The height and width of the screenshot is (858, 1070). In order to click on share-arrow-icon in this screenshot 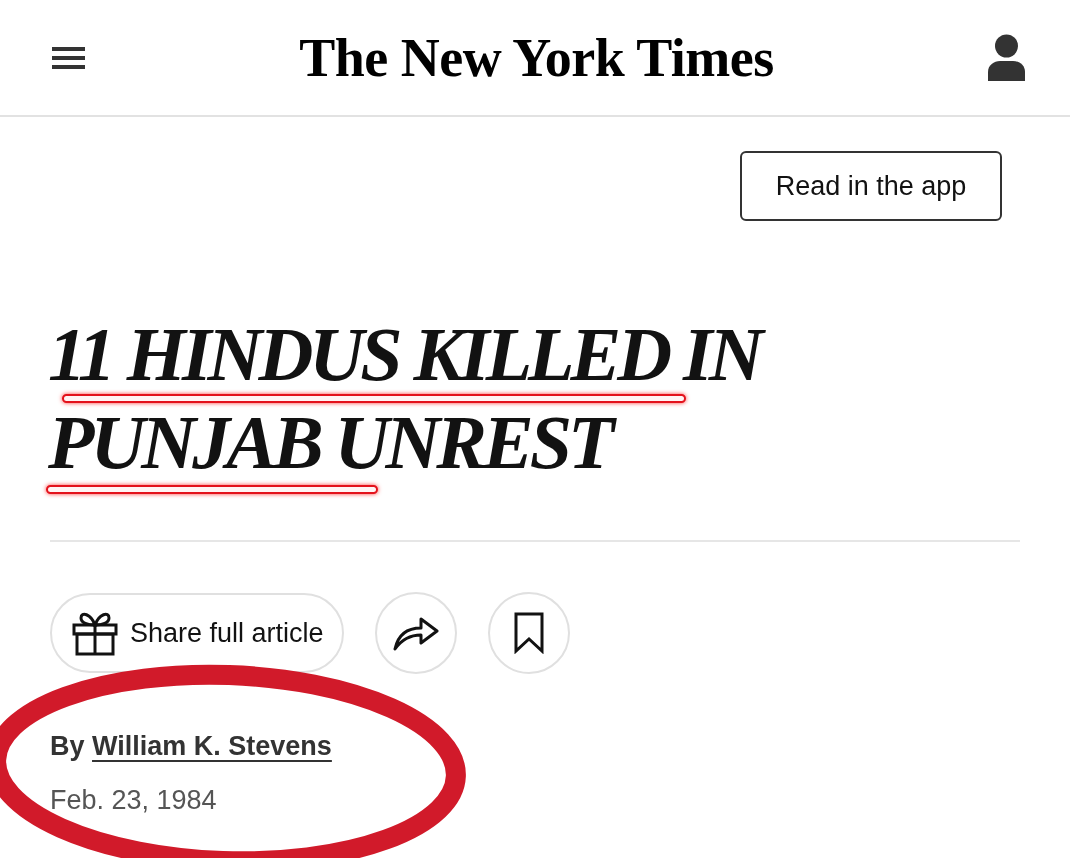, I will do `click(415, 633)`.